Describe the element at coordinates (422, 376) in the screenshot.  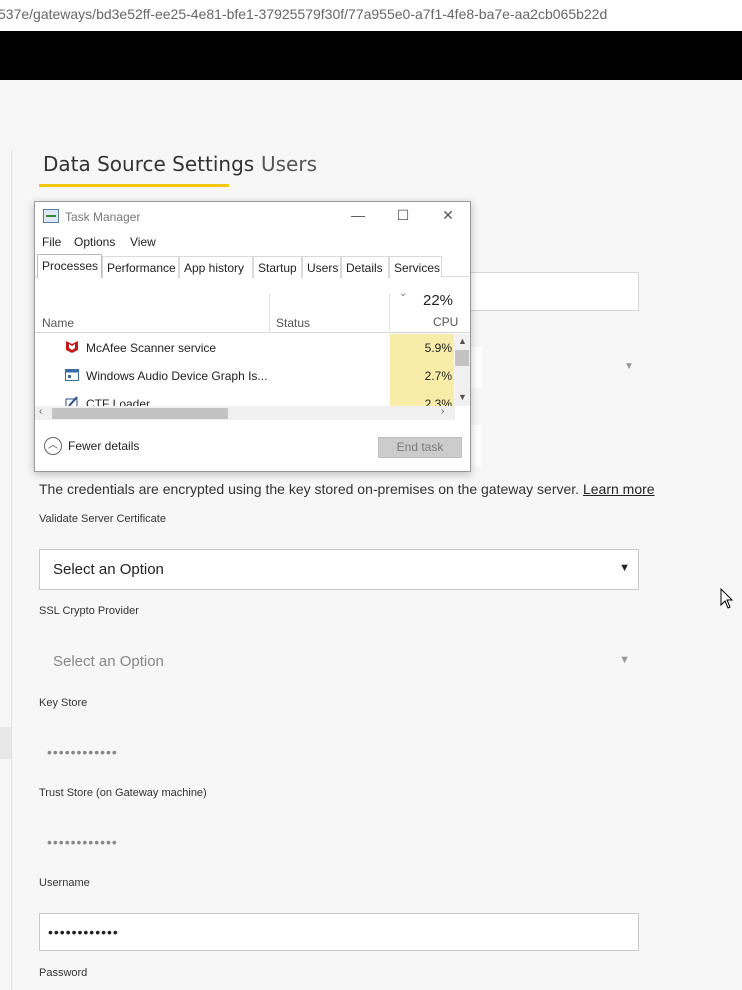
I see `process-cpu: 2.7%` at that location.